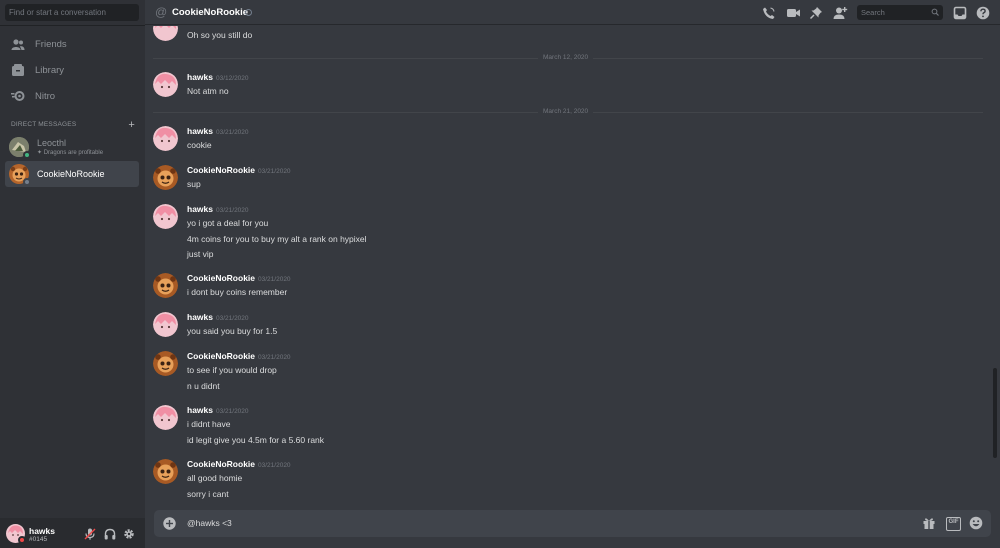 The width and height of the screenshot is (1000, 548). What do you see at coordinates (983, 13) in the screenshot?
I see `help-icon` at bounding box center [983, 13].